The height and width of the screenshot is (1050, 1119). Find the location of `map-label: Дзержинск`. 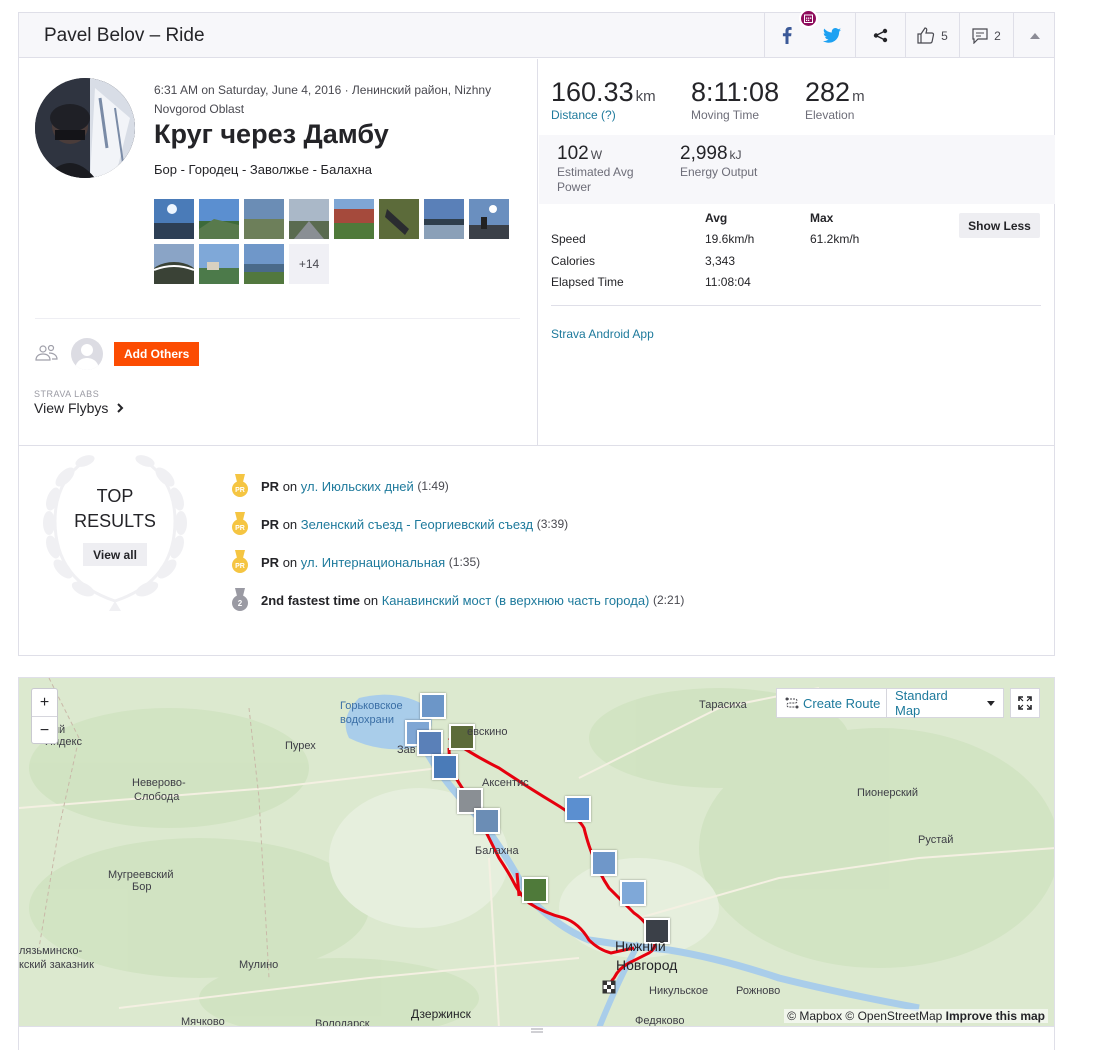

map-label: Дзержинск is located at coordinates (441, 1014).